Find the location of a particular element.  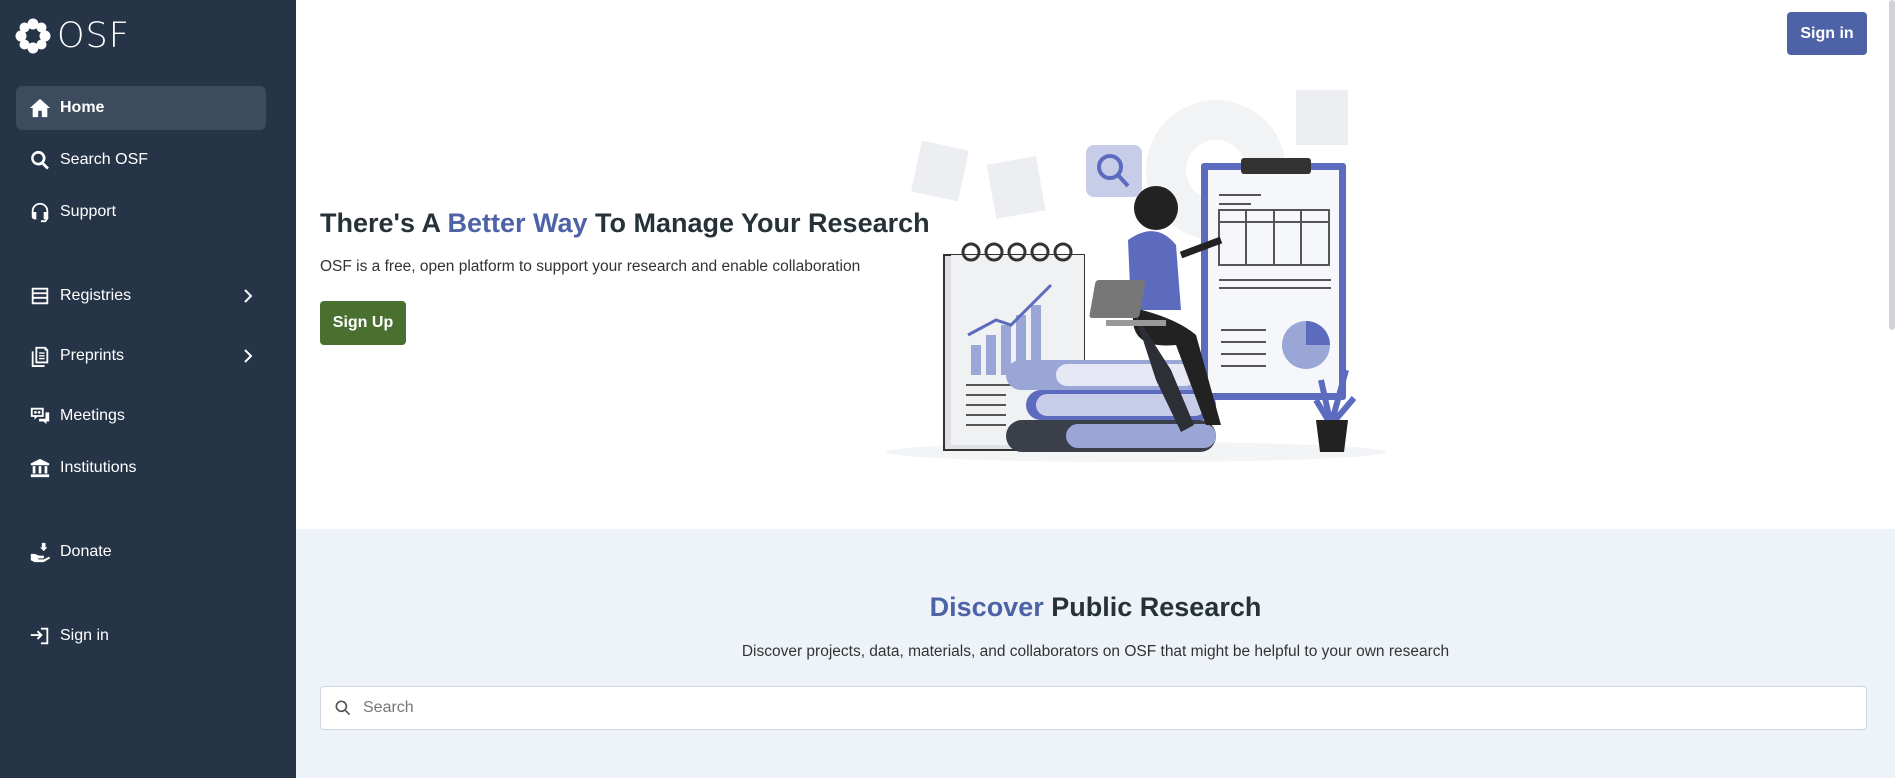

sidebar-item-label: Preprints is located at coordinates (92, 355).